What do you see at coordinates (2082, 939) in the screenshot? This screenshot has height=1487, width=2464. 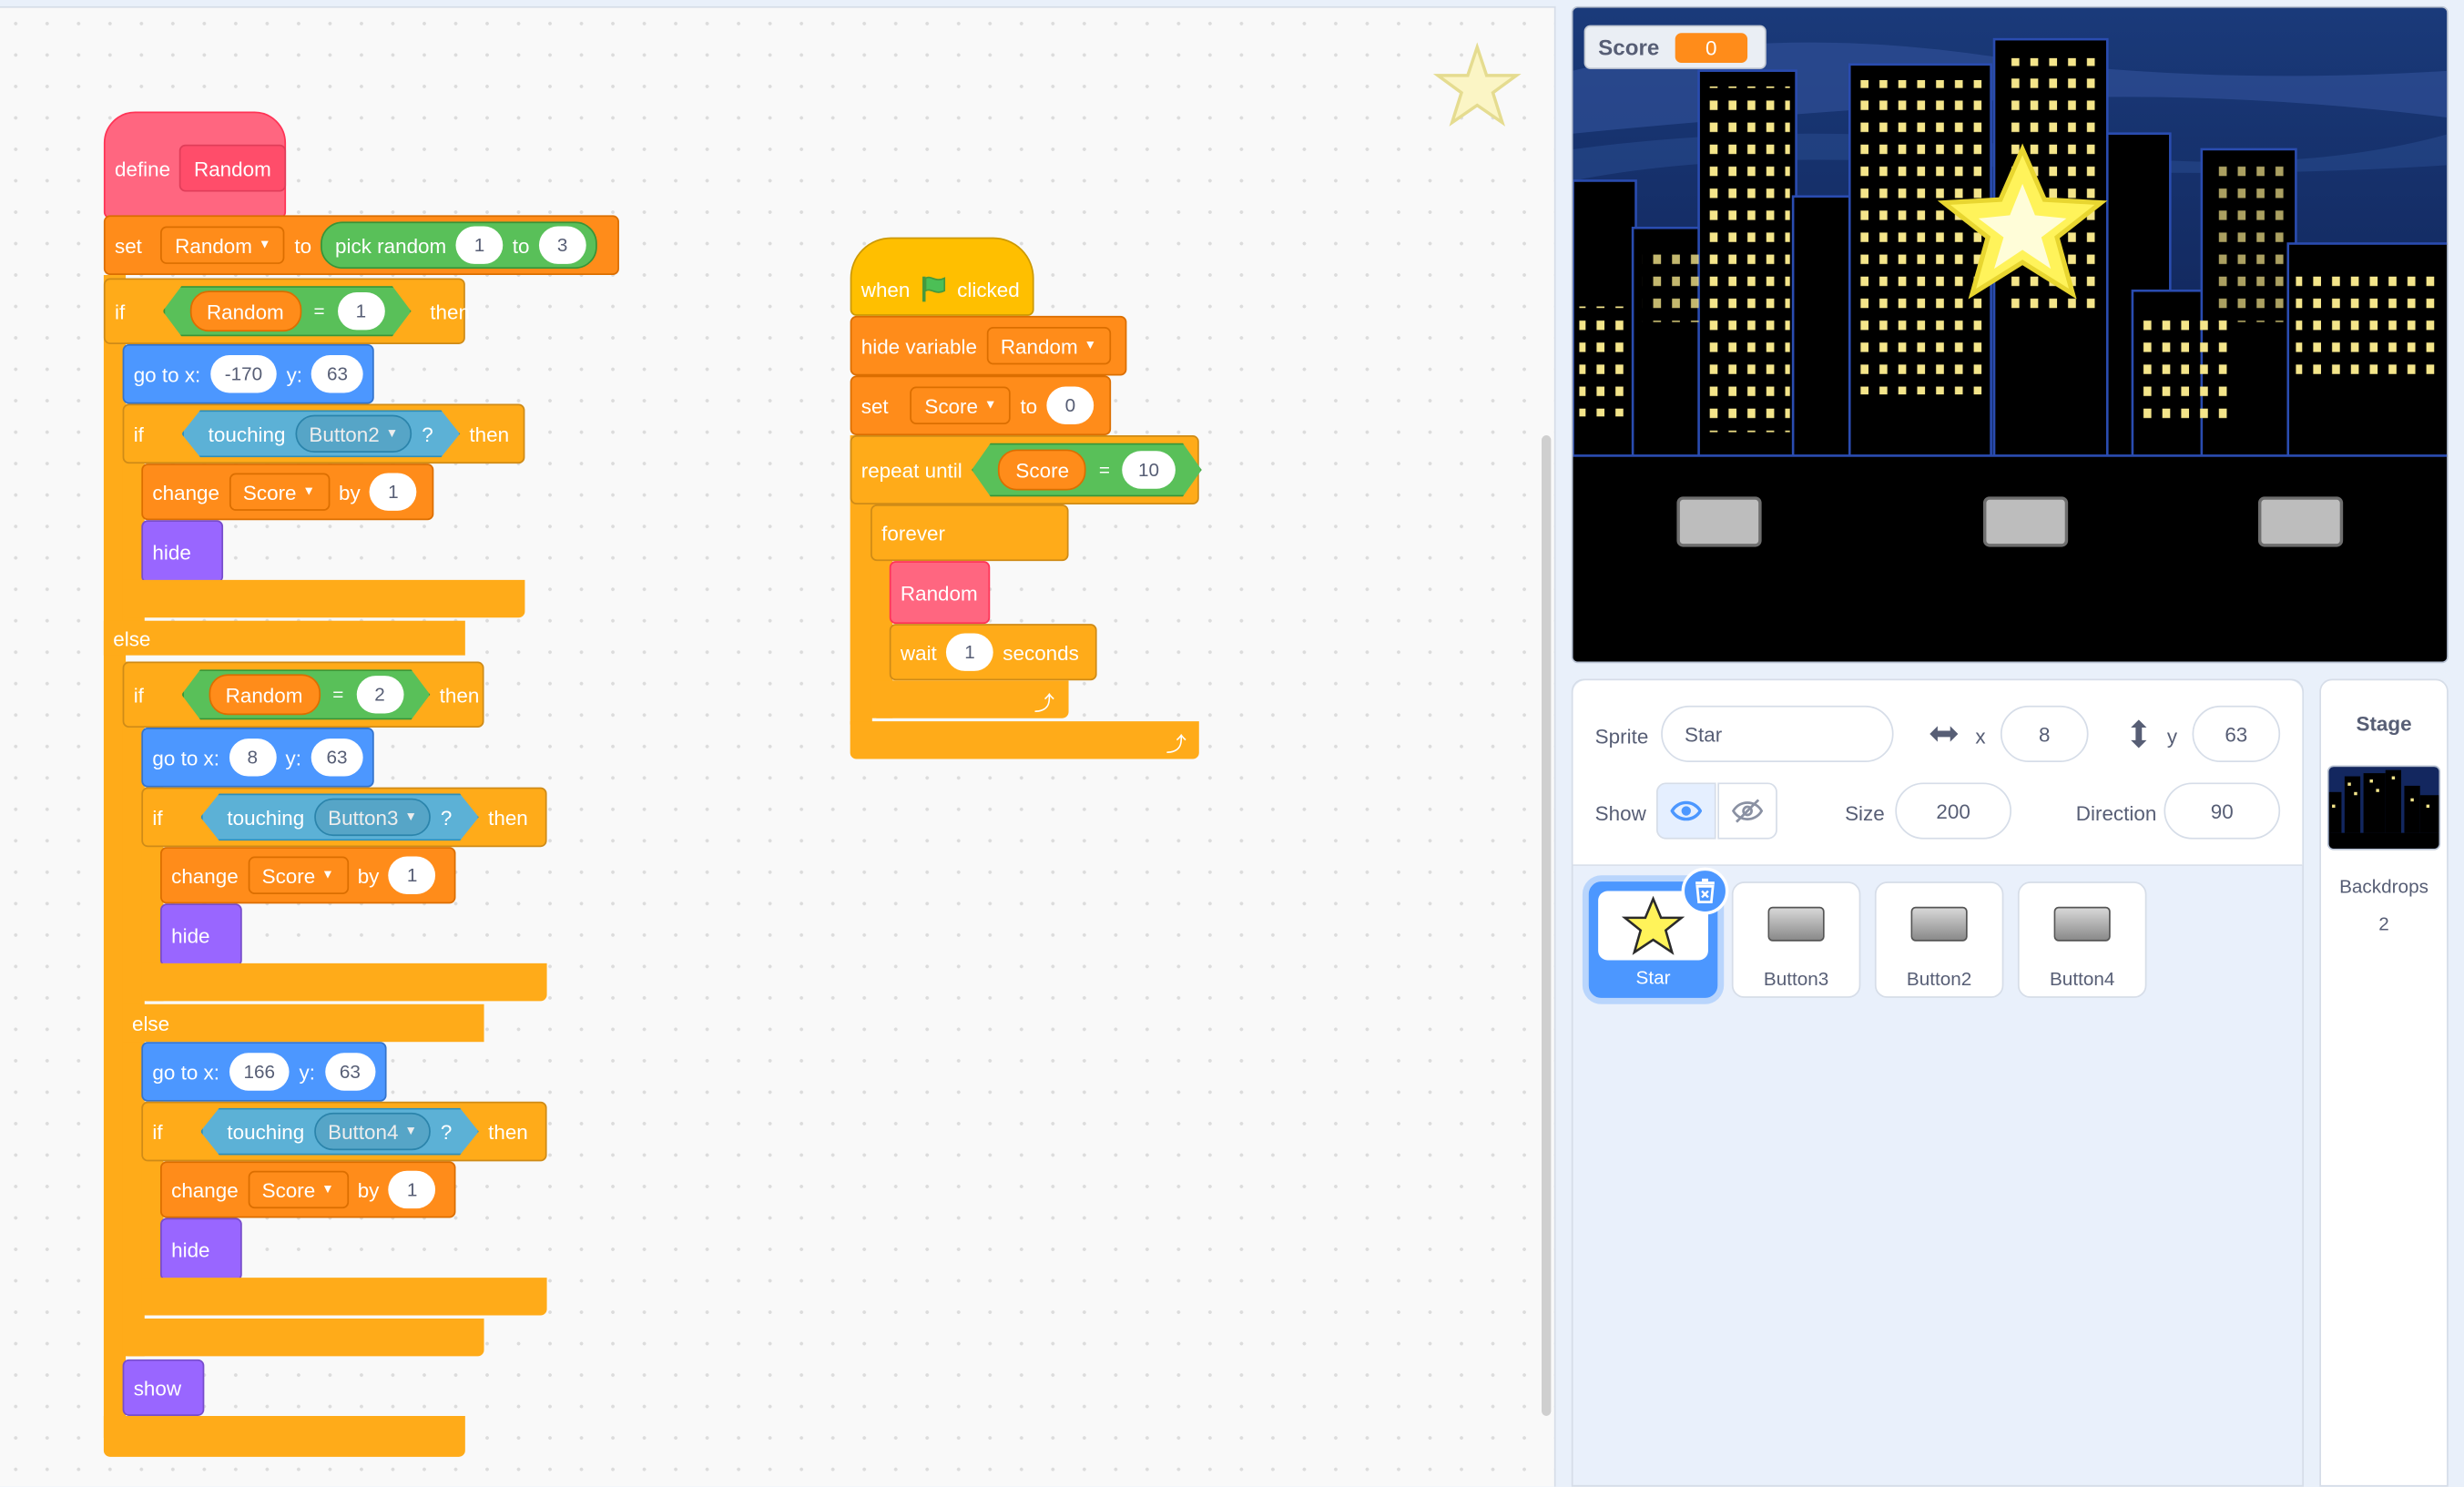 I see `sprite-tile-button4: Button4` at bounding box center [2082, 939].